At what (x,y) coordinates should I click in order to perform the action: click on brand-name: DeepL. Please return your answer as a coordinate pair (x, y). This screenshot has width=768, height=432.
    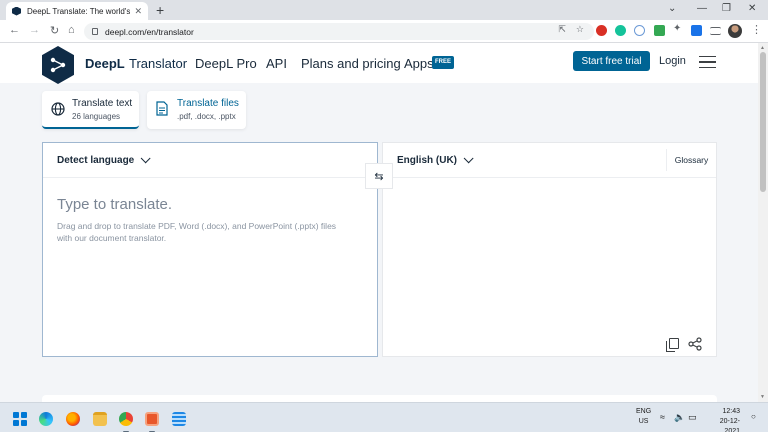
    Looking at the image, I should click on (105, 63).